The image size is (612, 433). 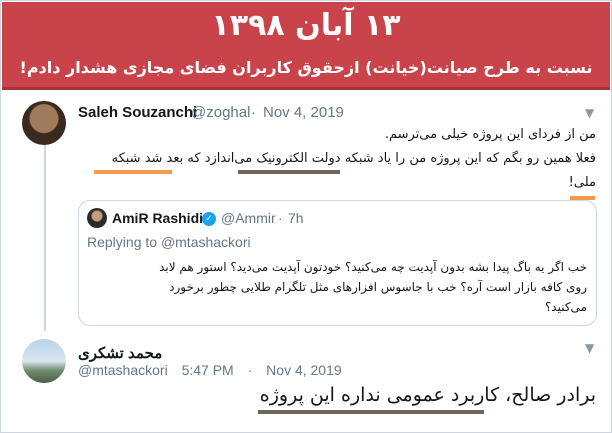 What do you see at coordinates (158, 218) in the screenshot?
I see `quote-author-name: AmiR Rashidi` at bounding box center [158, 218].